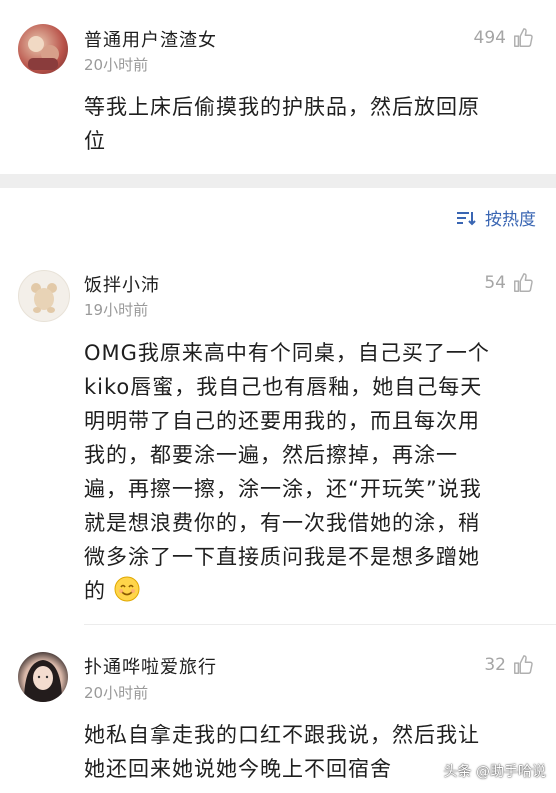 The height and width of the screenshot is (793, 556). I want to click on sort-label: 按热度, so click(510, 220).